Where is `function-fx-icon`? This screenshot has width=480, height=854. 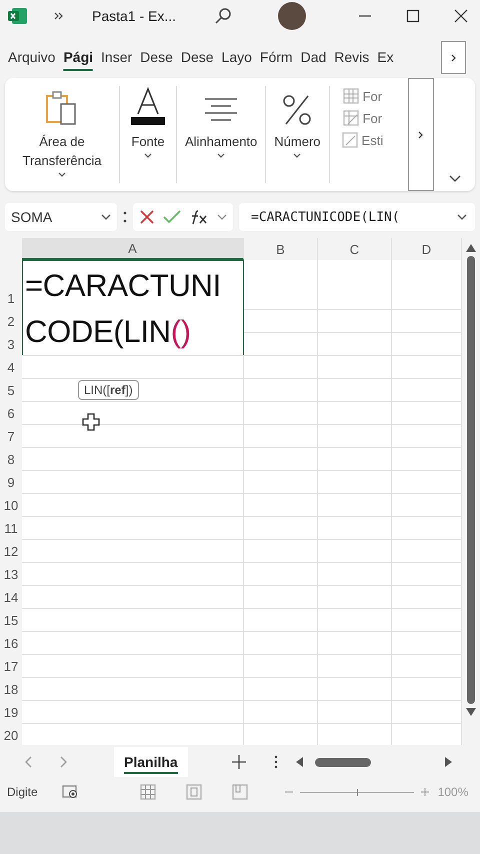 function-fx-icon is located at coordinates (199, 217).